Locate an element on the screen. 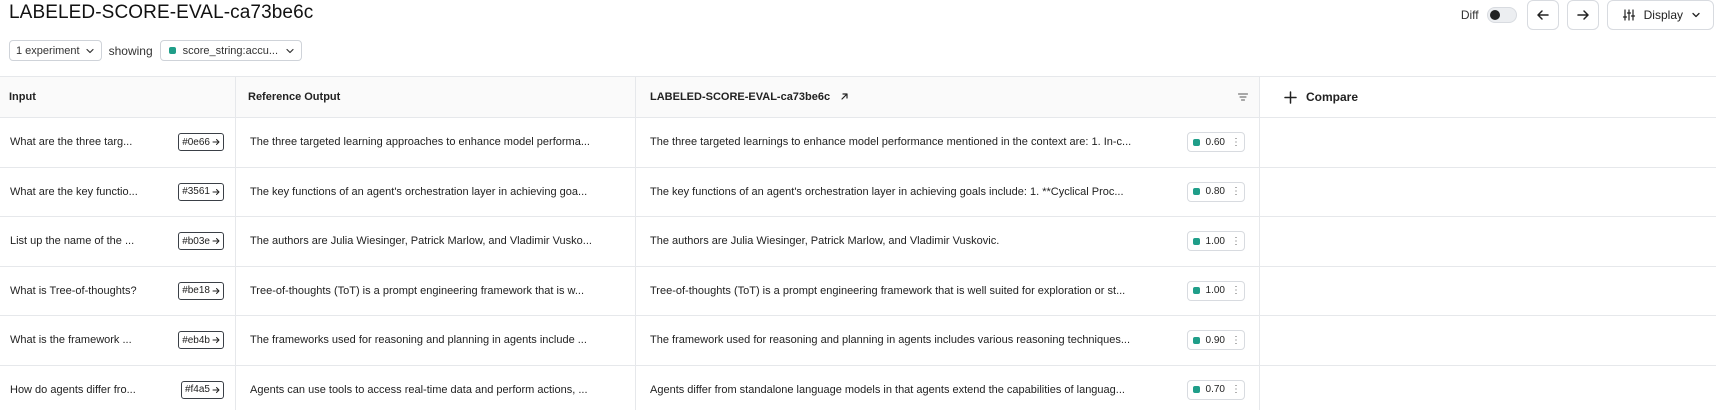  input-cell: How do agents differ fro... #f4a5 is located at coordinates (118, 387).